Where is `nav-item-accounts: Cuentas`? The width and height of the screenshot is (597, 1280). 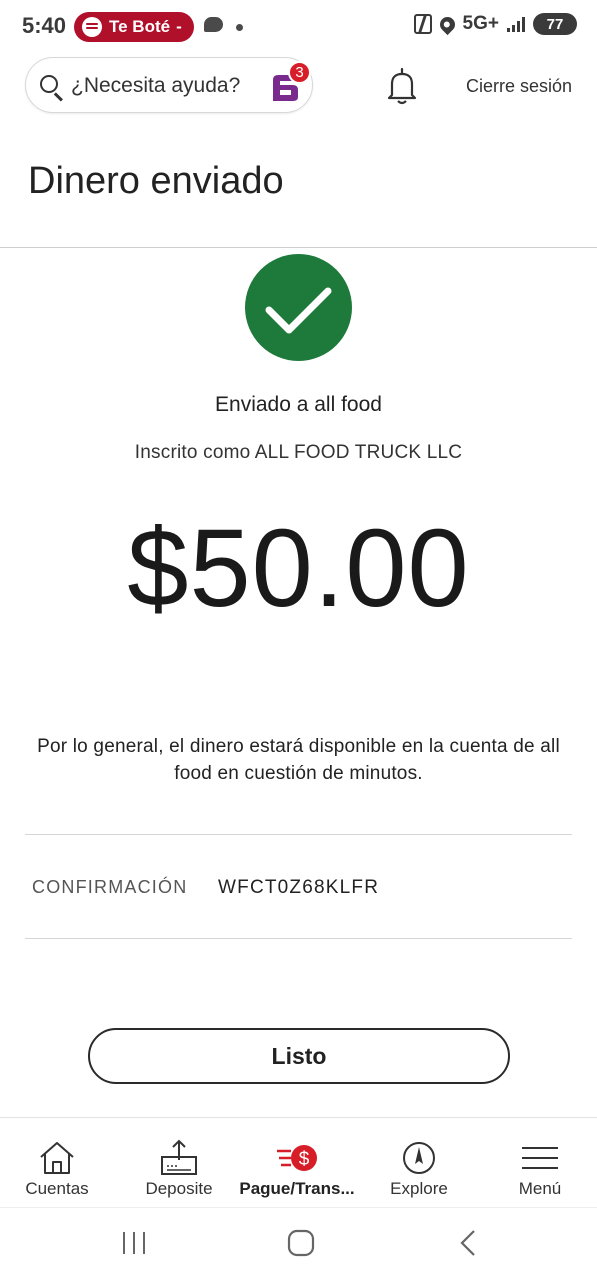 nav-item-accounts: Cuentas is located at coordinates (58, 1163).